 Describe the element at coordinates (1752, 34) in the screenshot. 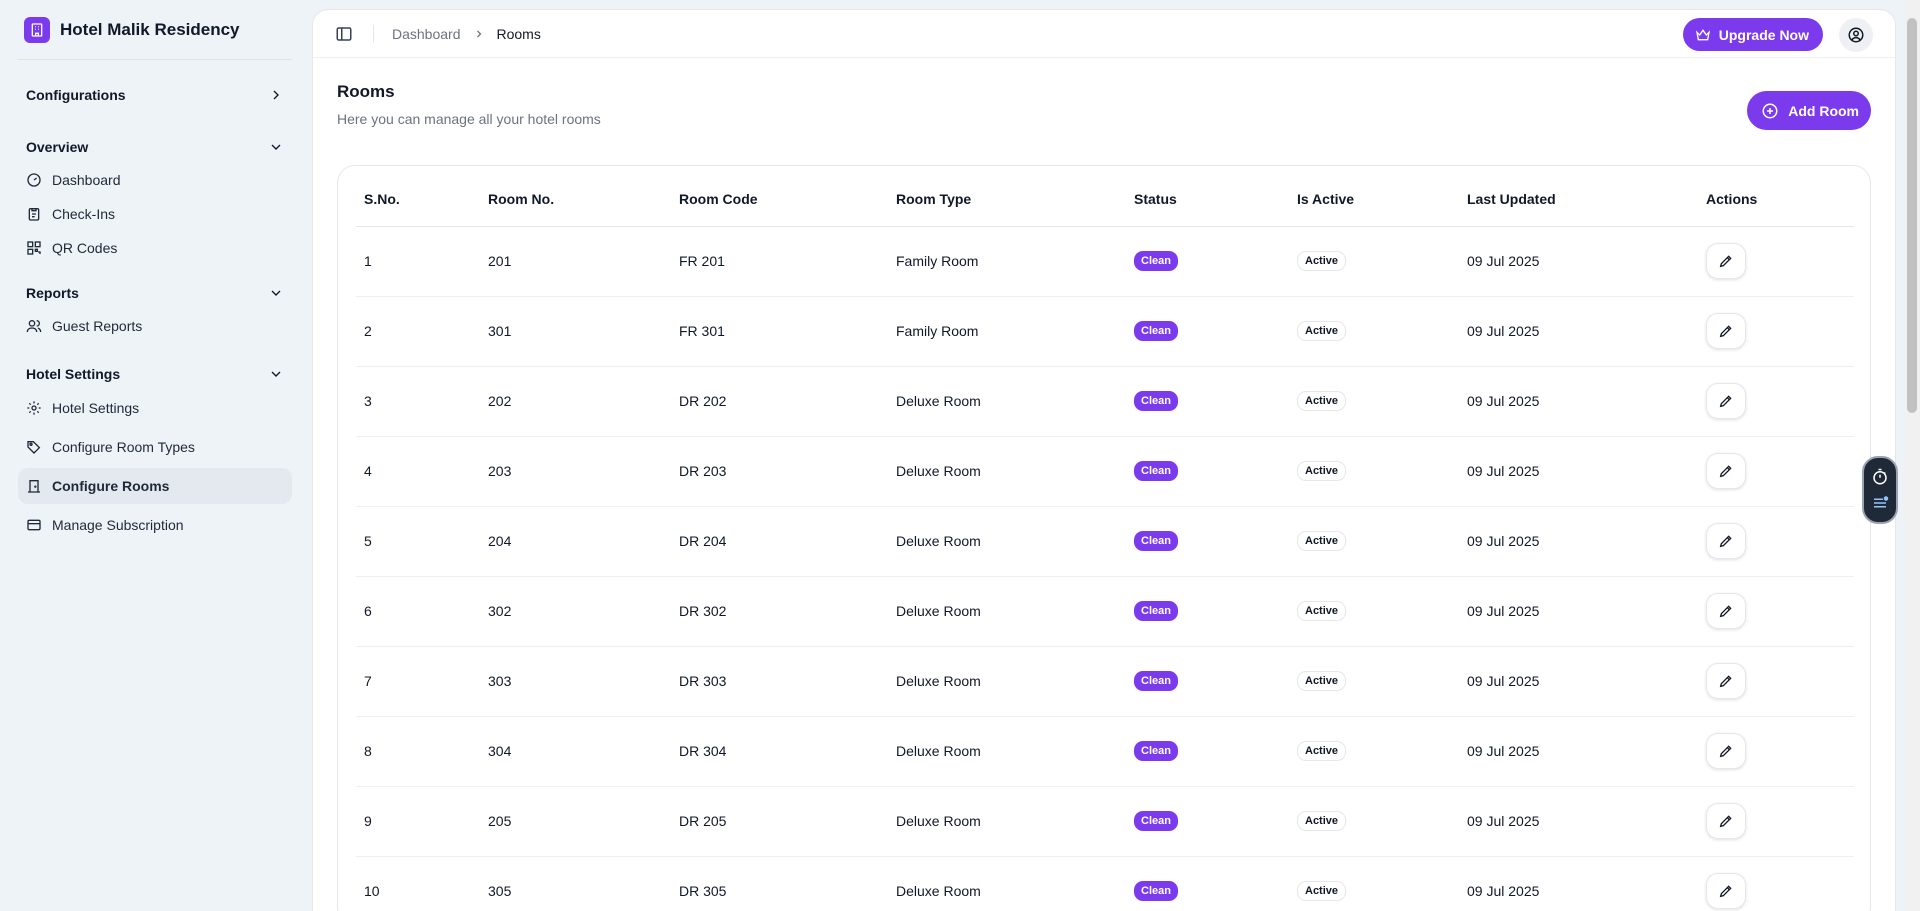

I see `upgrade-now-button: Upgrade Now` at that location.